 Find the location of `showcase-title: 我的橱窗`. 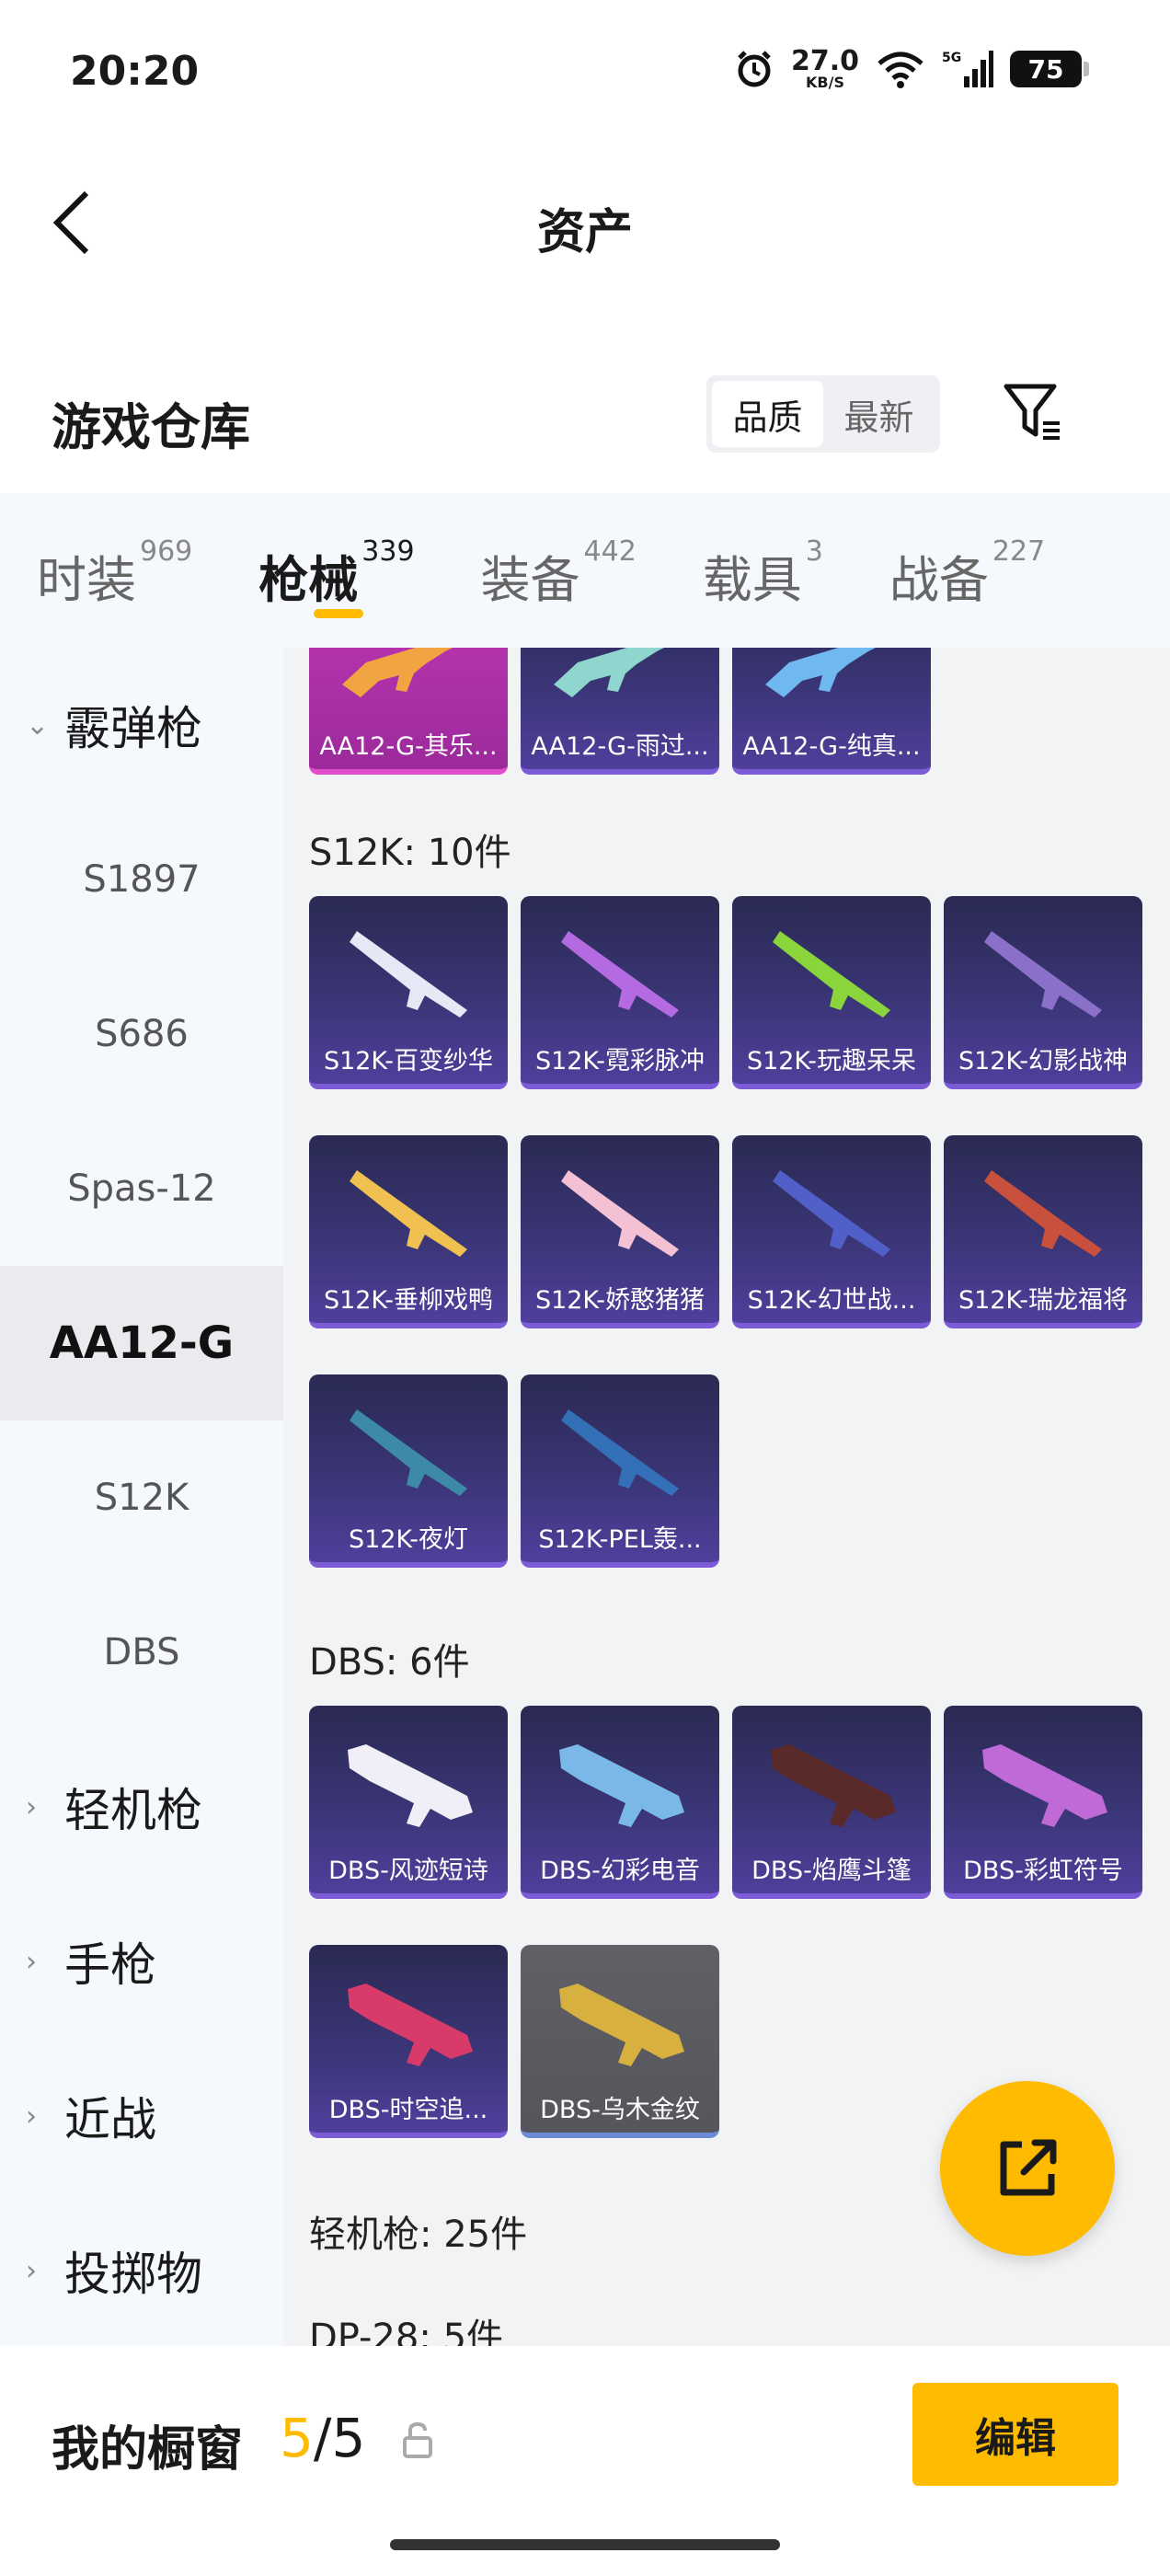

showcase-title: 我的橱窗 is located at coordinates (148, 2450).